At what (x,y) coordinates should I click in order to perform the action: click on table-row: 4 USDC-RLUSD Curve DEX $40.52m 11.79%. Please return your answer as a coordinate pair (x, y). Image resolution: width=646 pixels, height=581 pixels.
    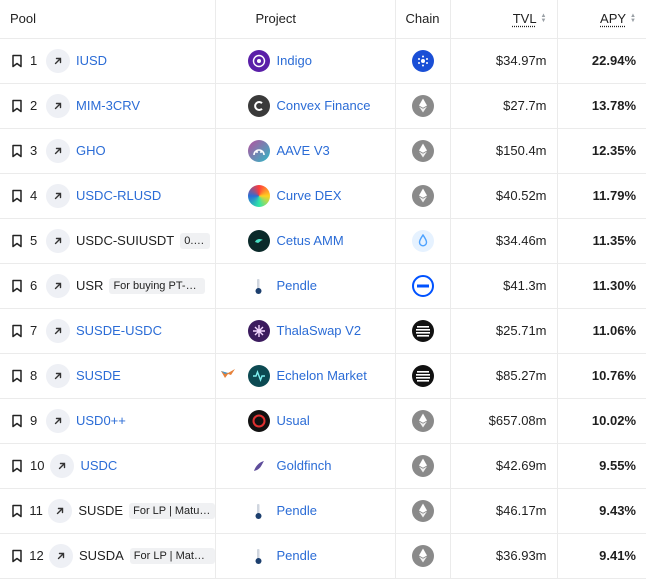
    Looking at the image, I should click on (323, 196).